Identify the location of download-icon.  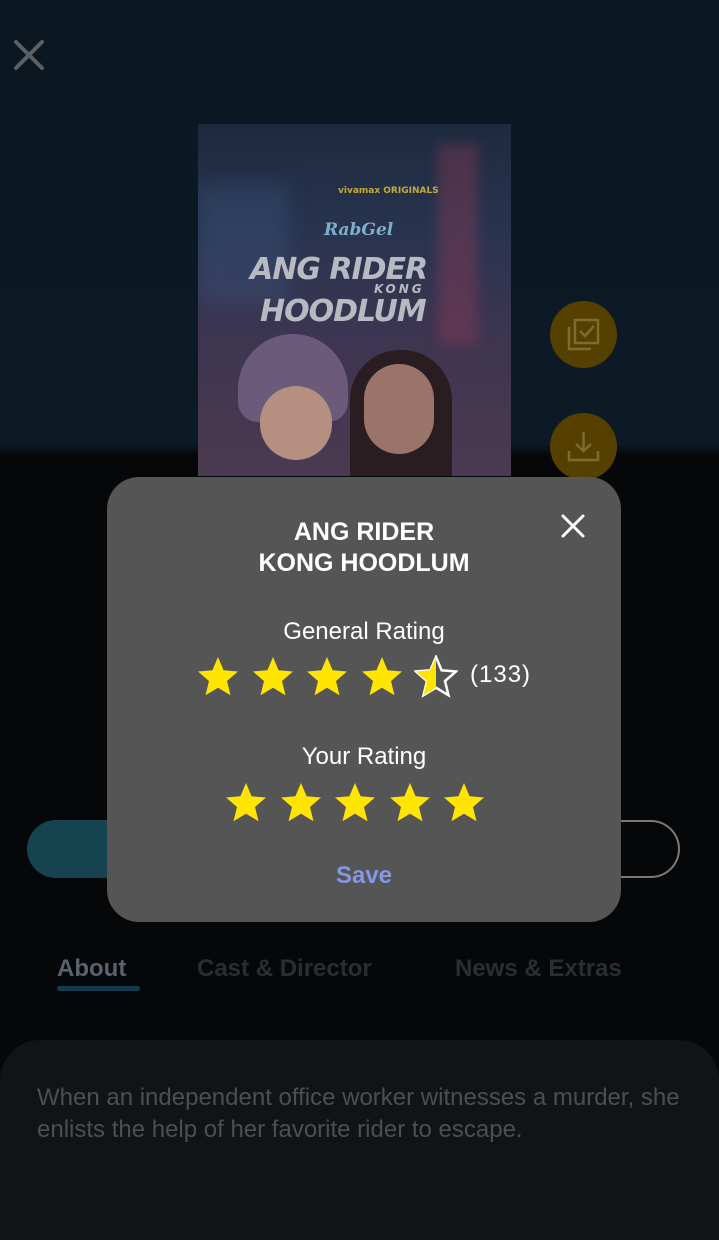
(583, 447).